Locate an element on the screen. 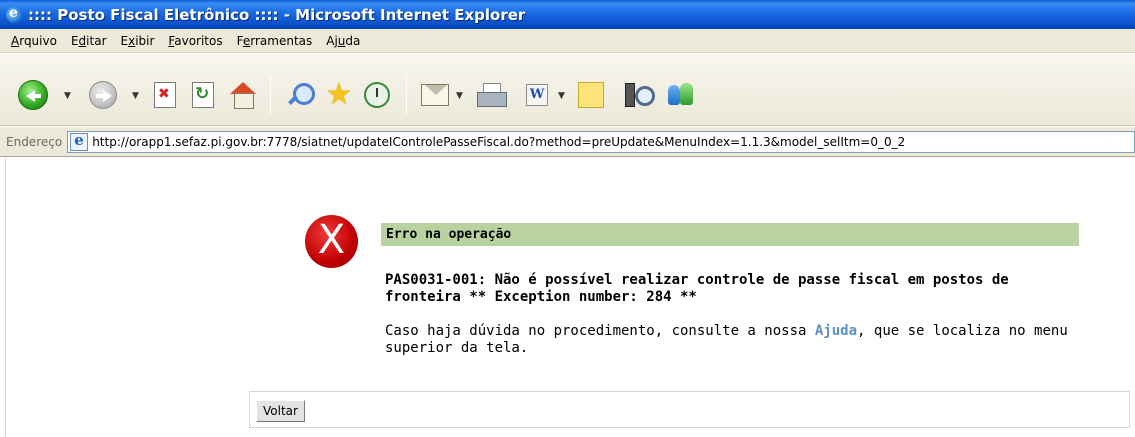  menu-ajuda: Ajuda is located at coordinates (343, 41).